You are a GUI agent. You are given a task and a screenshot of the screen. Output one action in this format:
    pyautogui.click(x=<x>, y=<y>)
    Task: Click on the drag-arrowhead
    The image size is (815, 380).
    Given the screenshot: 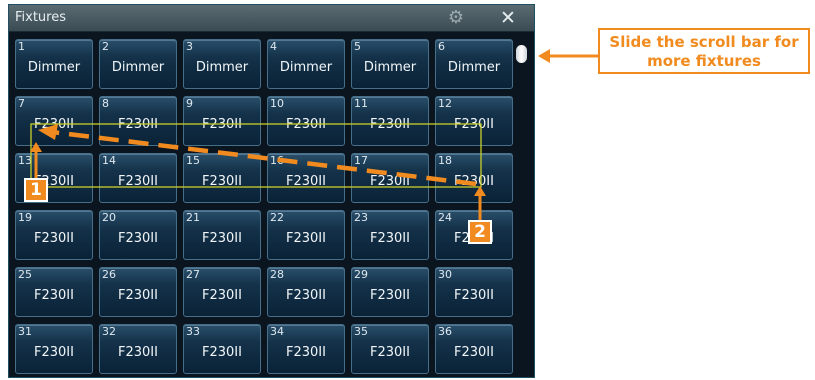 What is the action you would take?
    pyautogui.click(x=48, y=132)
    